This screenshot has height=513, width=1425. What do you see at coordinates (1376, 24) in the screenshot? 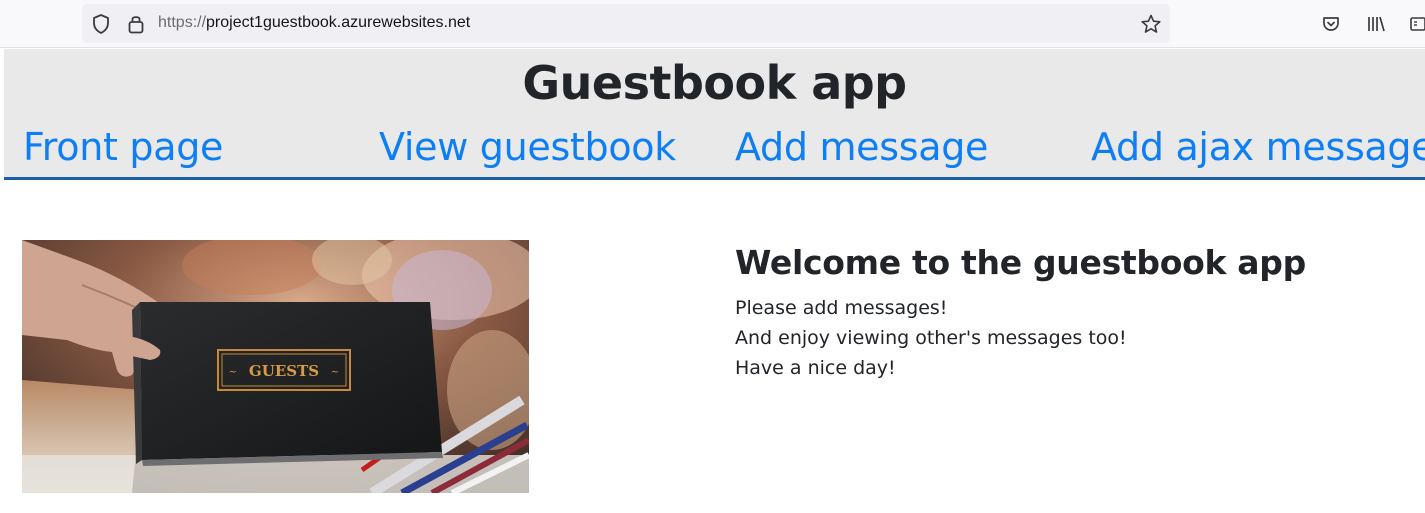
I see `library-icon` at bounding box center [1376, 24].